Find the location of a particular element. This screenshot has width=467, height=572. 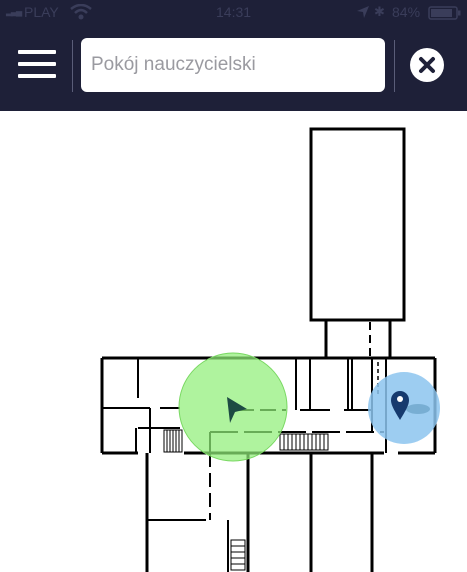

status-bar: ▂▃▄ PLAY 14:31 ✱ 84% is located at coordinates (233, 13).